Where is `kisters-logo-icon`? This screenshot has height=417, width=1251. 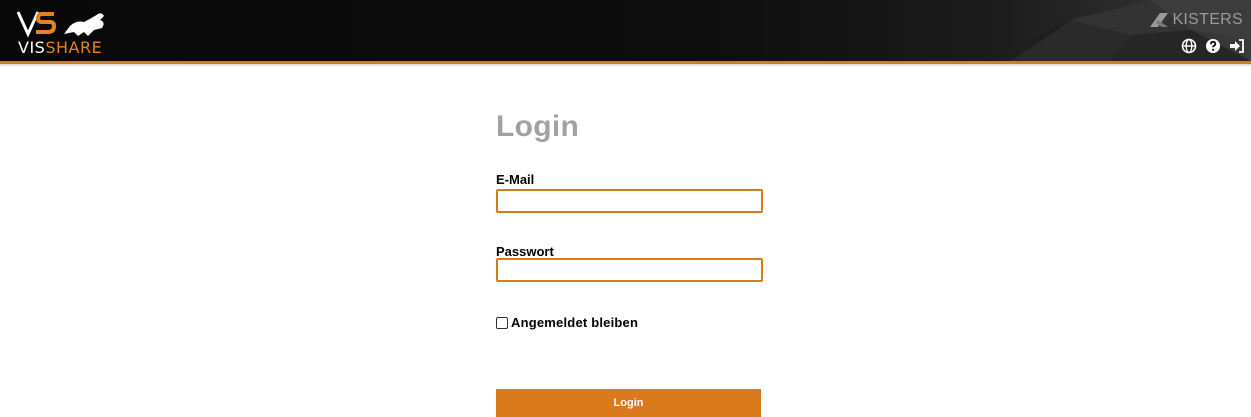
kisters-logo-icon is located at coordinates (1159, 20).